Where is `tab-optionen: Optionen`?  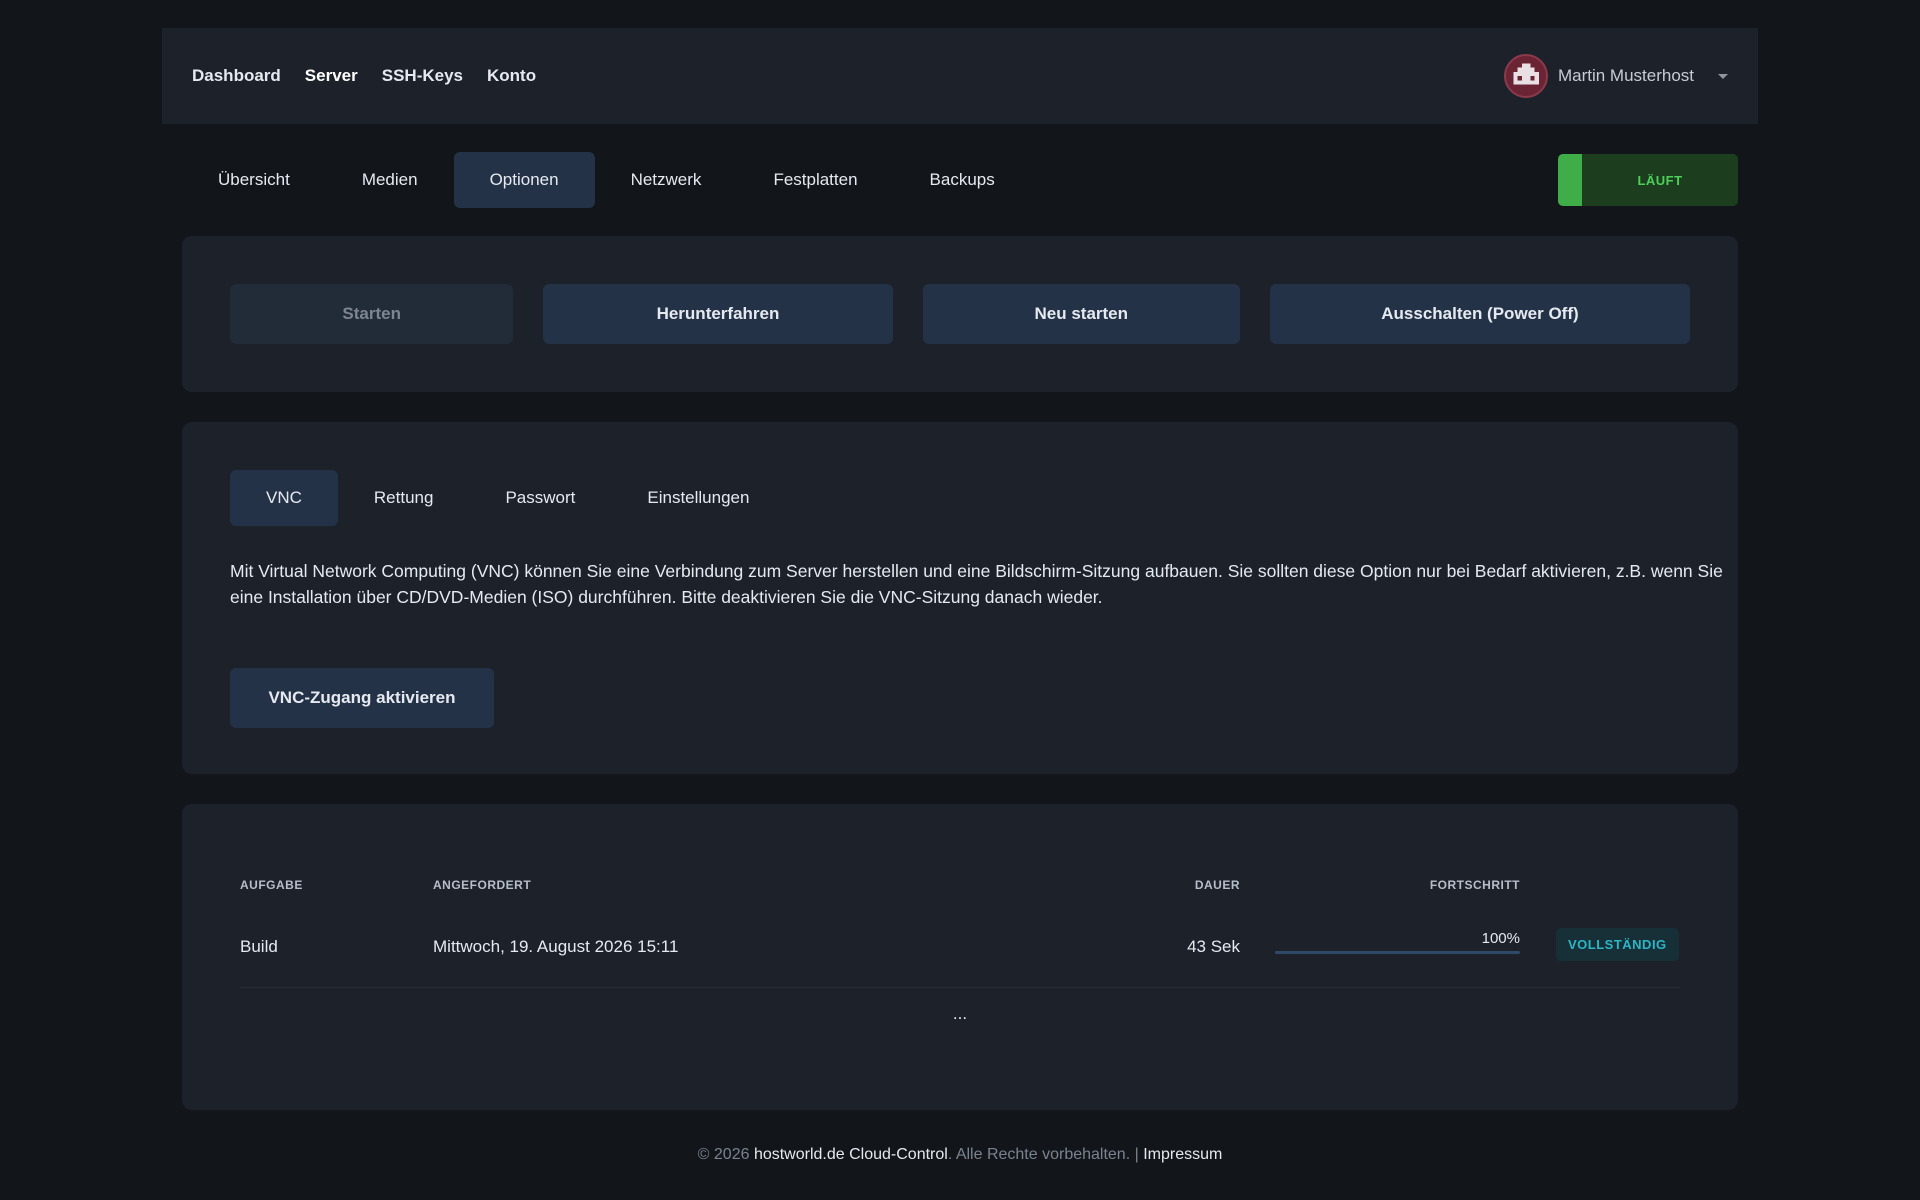
tab-optionen: Optionen is located at coordinates (524, 180).